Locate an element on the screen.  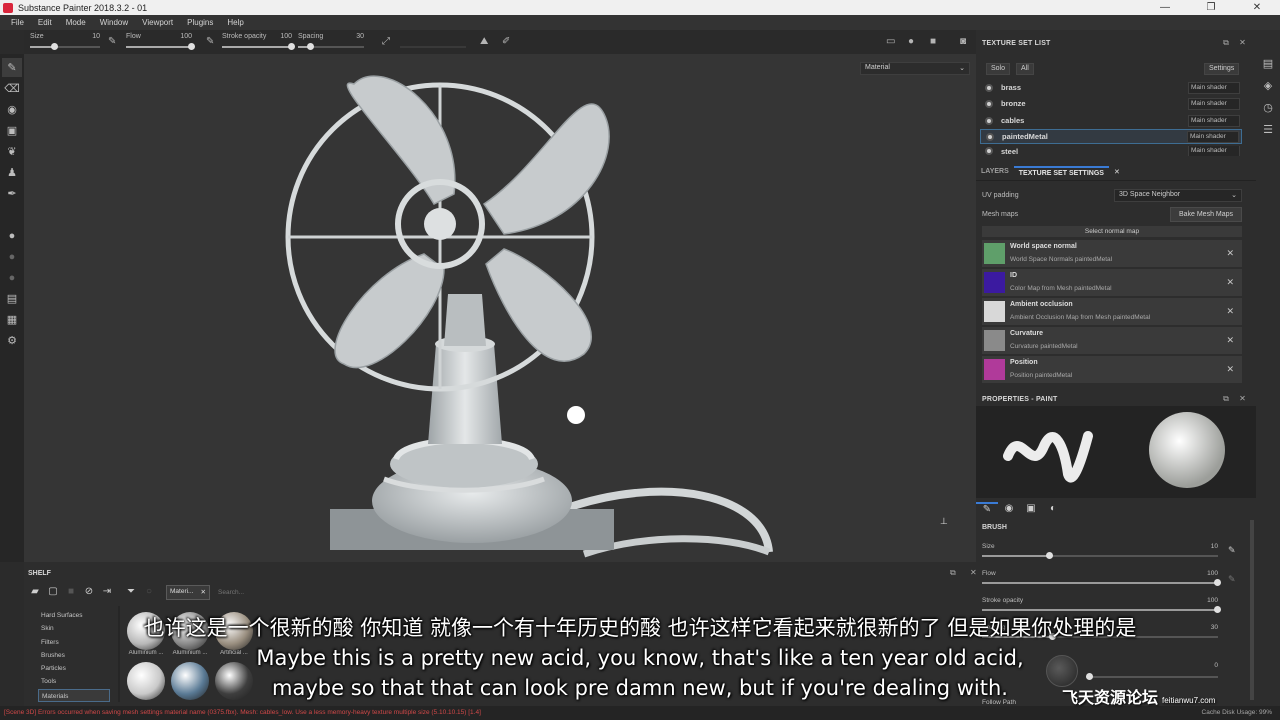
menu-plugins: Plugins is located at coordinates (200, 22).